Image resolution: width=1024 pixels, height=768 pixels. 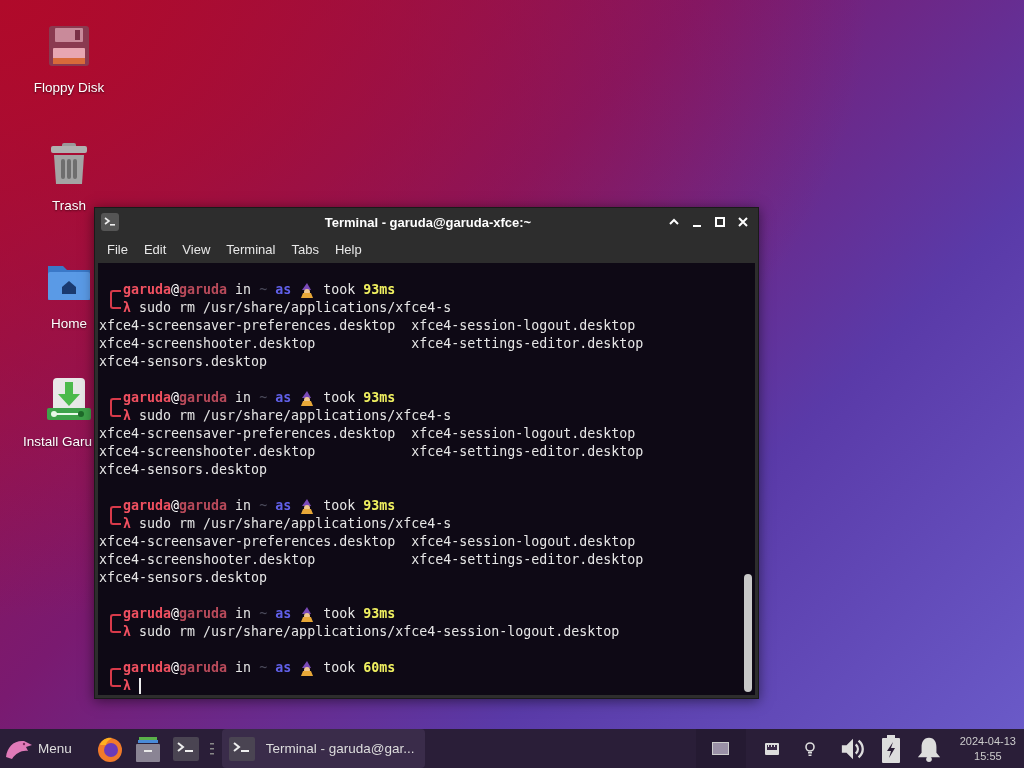 What do you see at coordinates (69, 205) in the screenshot?
I see `desktop-icon-label: Trash` at bounding box center [69, 205].